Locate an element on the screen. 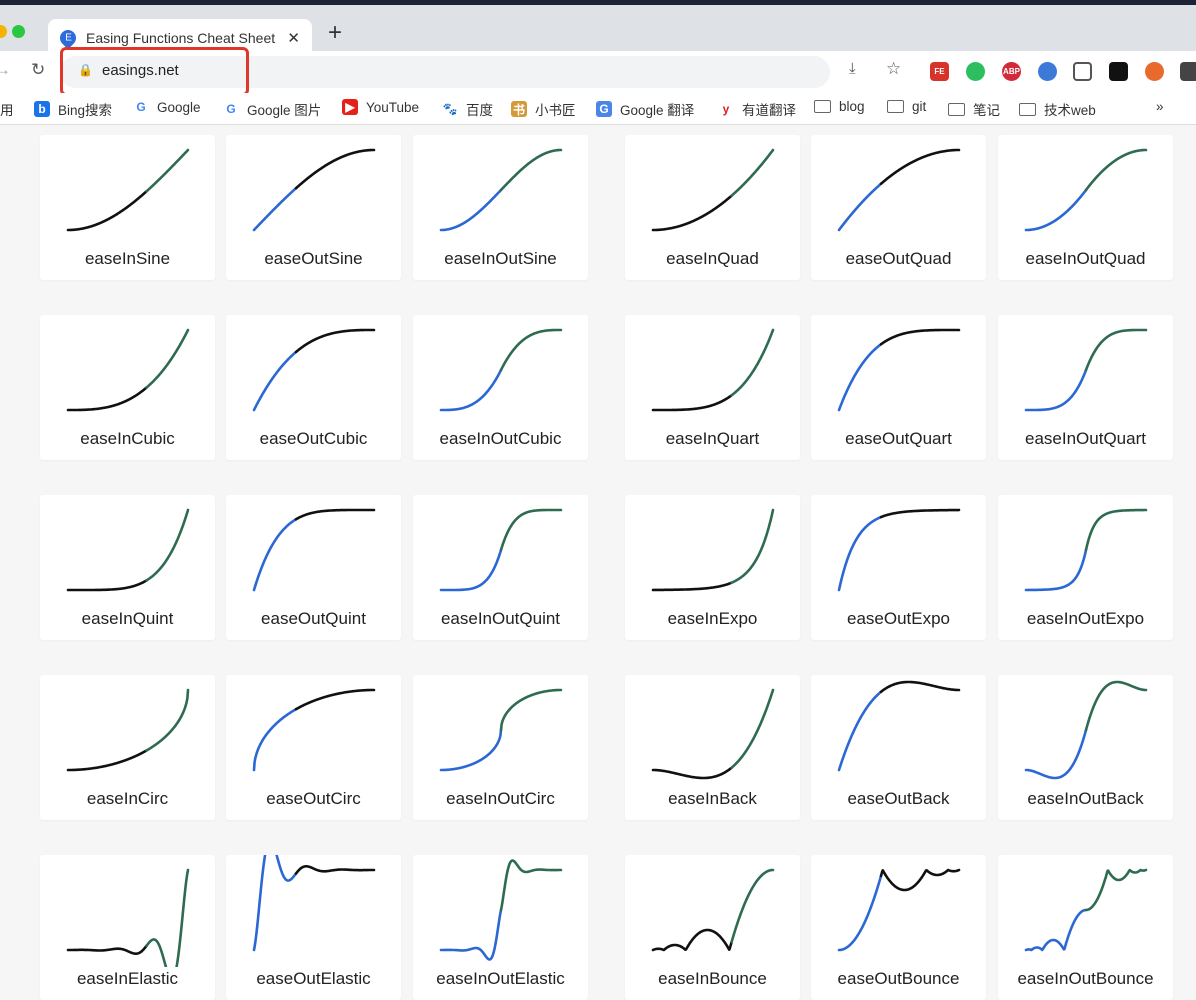 The width and height of the screenshot is (1196, 1000). easing-card-easeInQuart: easeInQuart is located at coordinates (712, 387).